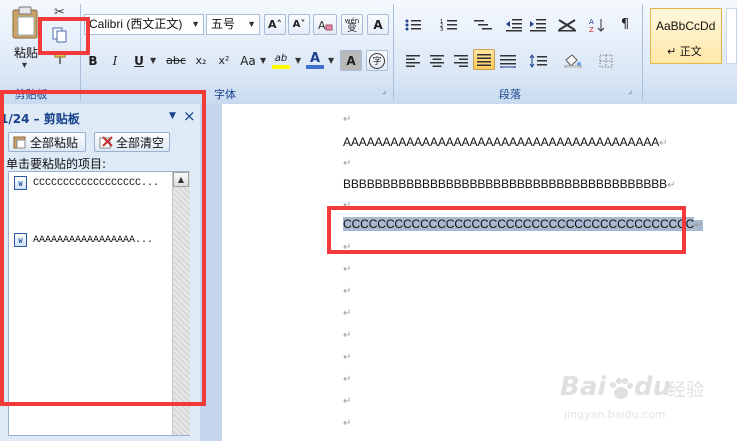 The image size is (737, 441). I want to click on close-icon: ×, so click(189, 116).